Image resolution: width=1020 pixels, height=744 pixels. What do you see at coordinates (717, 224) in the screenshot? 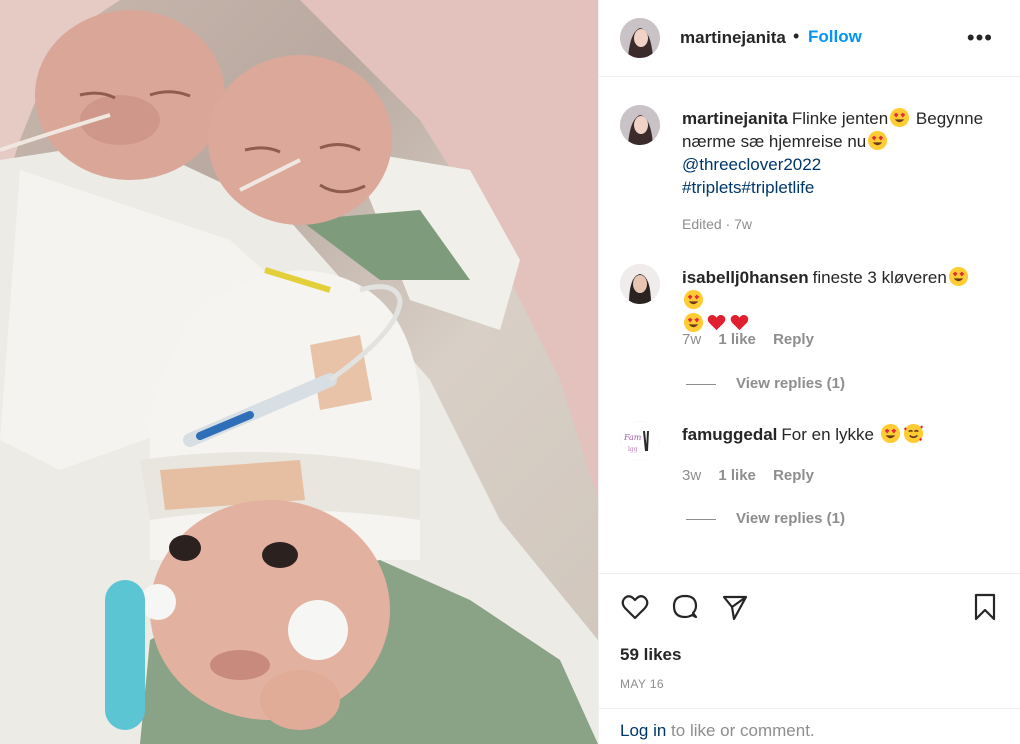
I see `caption-meta: Edited · 7w` at bounding box center [717, 224].